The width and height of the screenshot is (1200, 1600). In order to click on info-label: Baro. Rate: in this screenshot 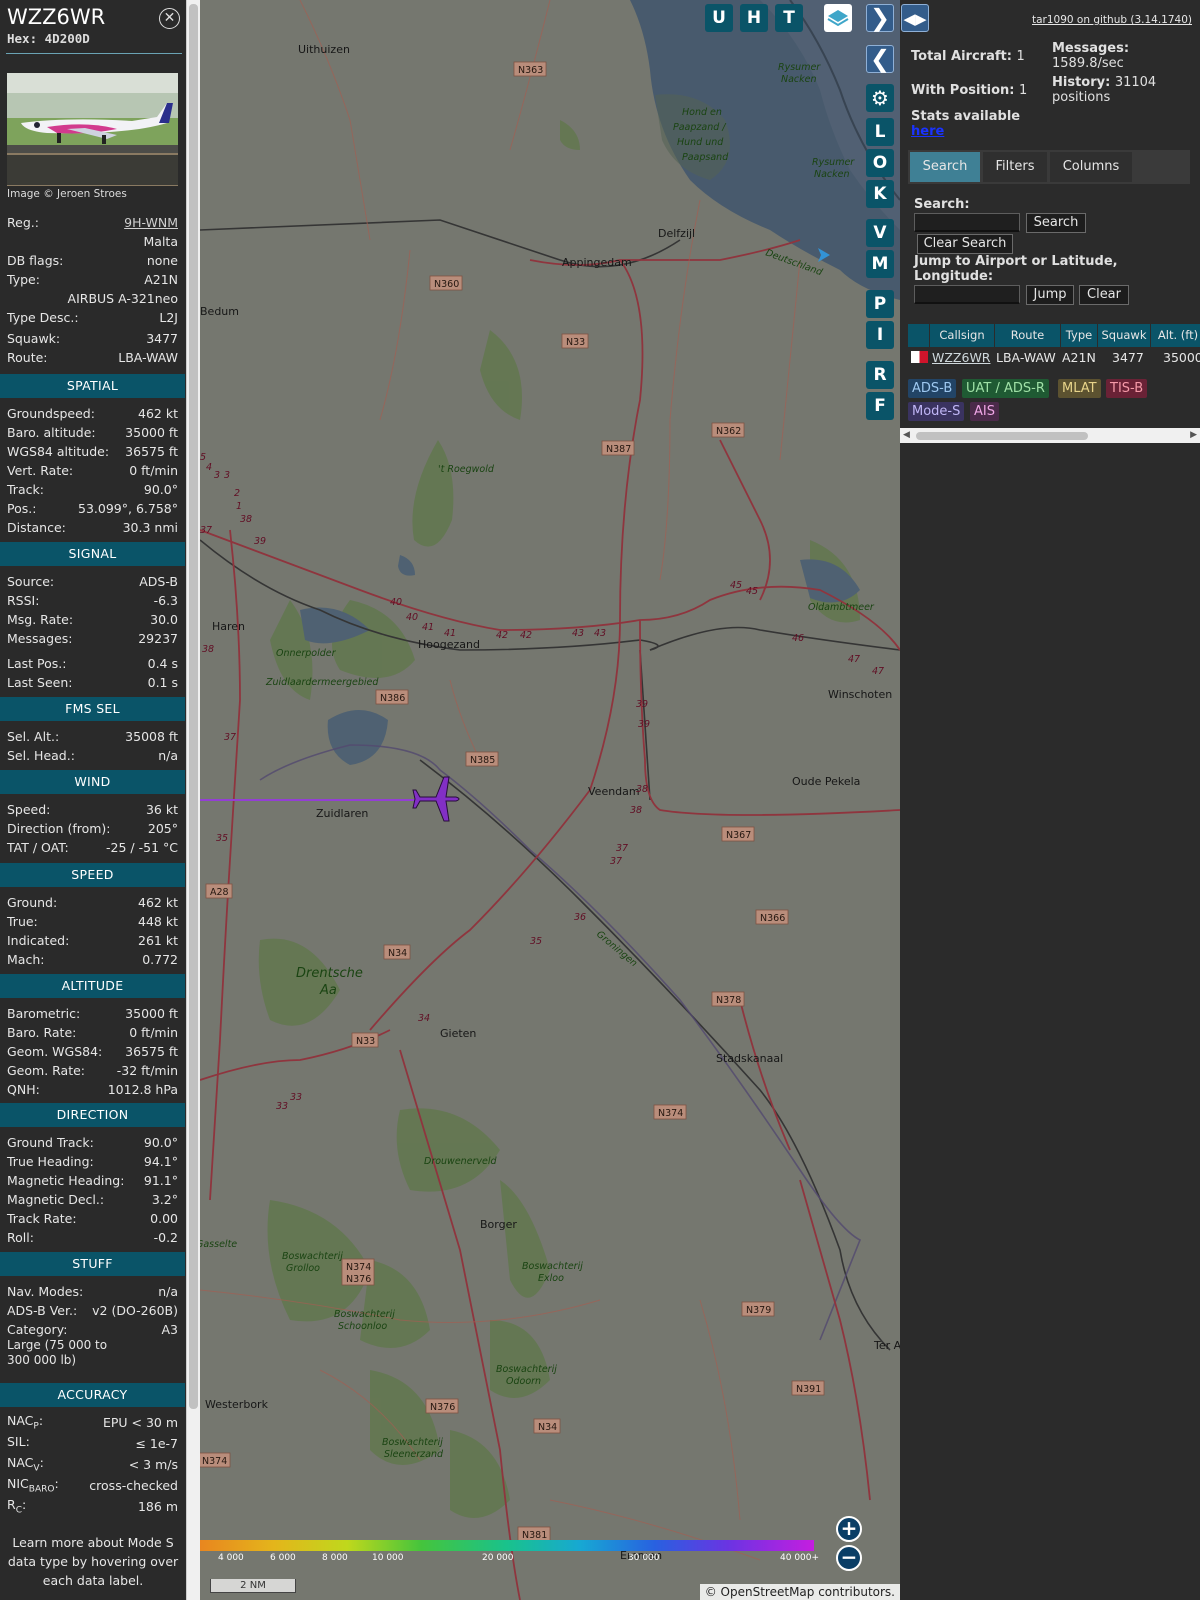, I will do `click(41, 1032)`.